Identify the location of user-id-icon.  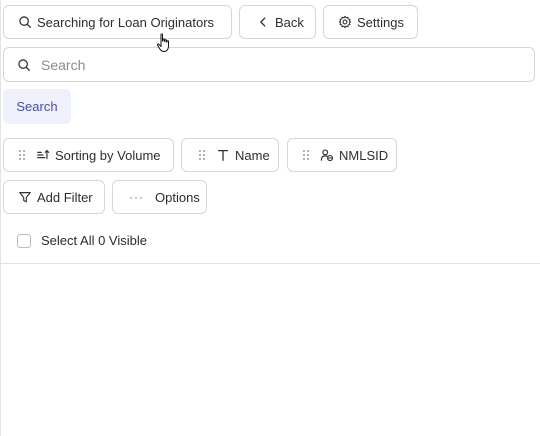
(327, 155).